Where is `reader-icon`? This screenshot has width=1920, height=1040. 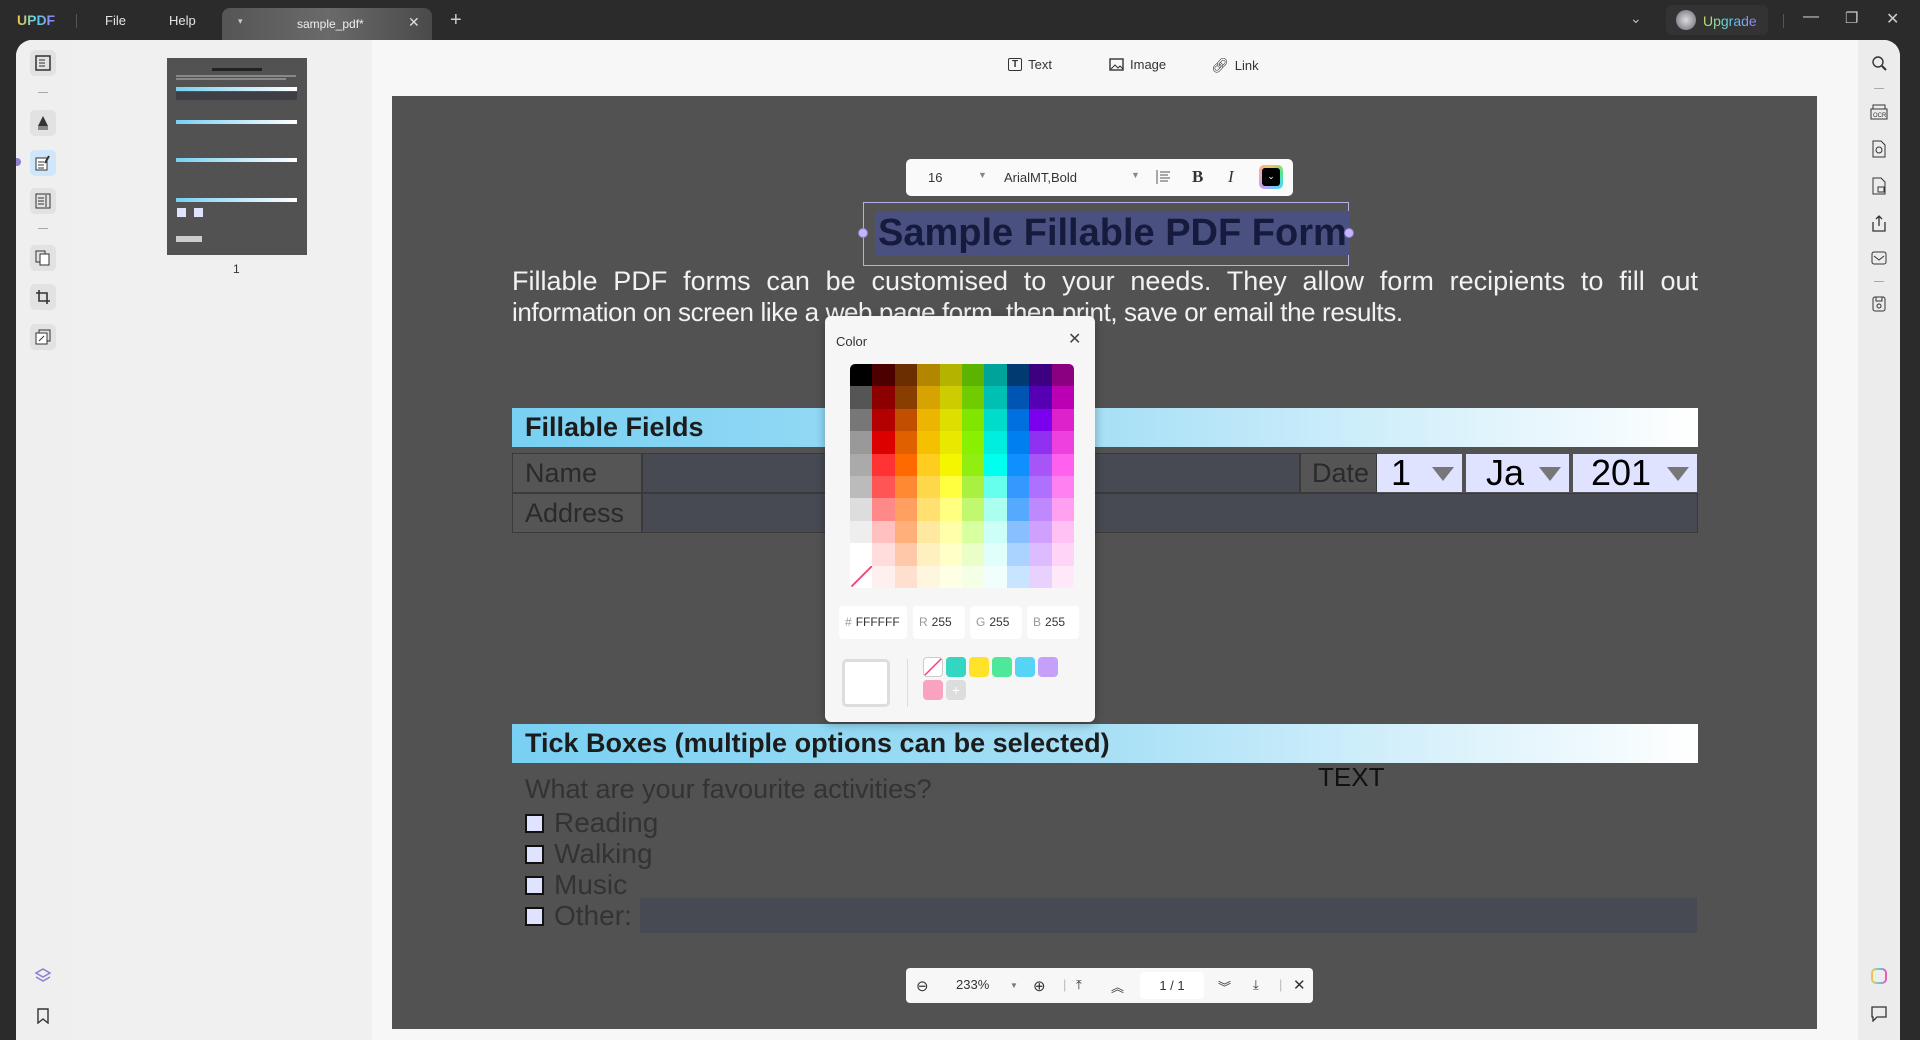
reader-icon is located at coordinates (43, 63).